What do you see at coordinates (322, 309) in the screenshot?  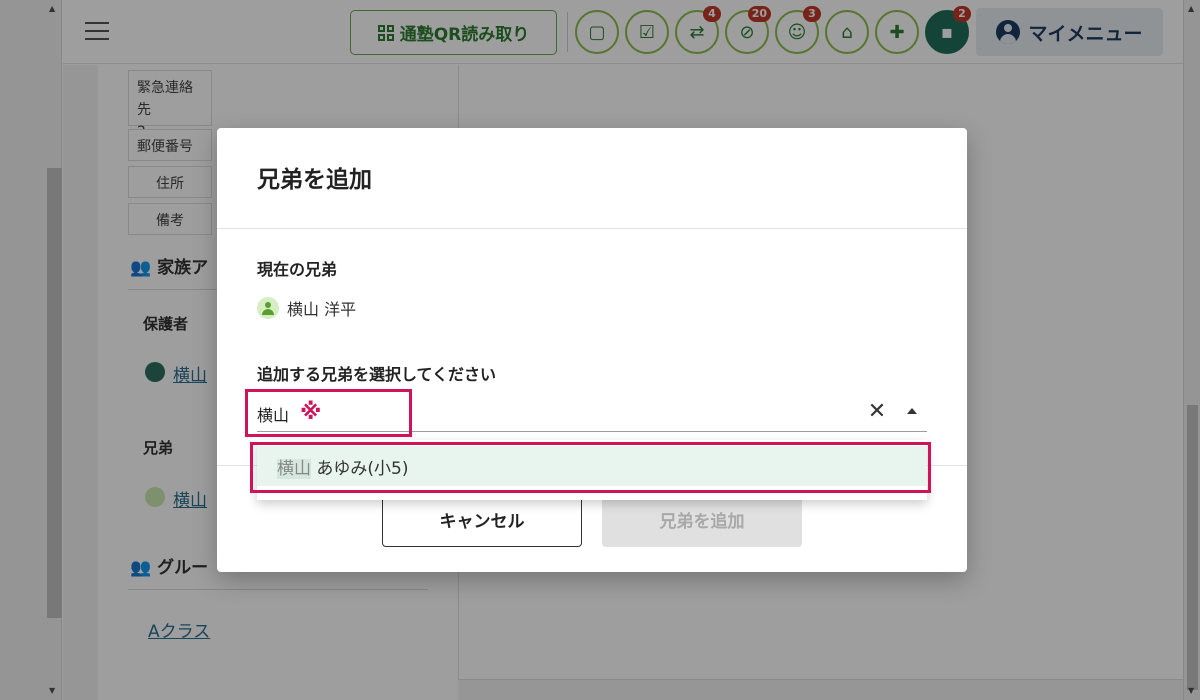 I see `current-sibling-name: 横山 洋平` at bounding box center [322, 309].